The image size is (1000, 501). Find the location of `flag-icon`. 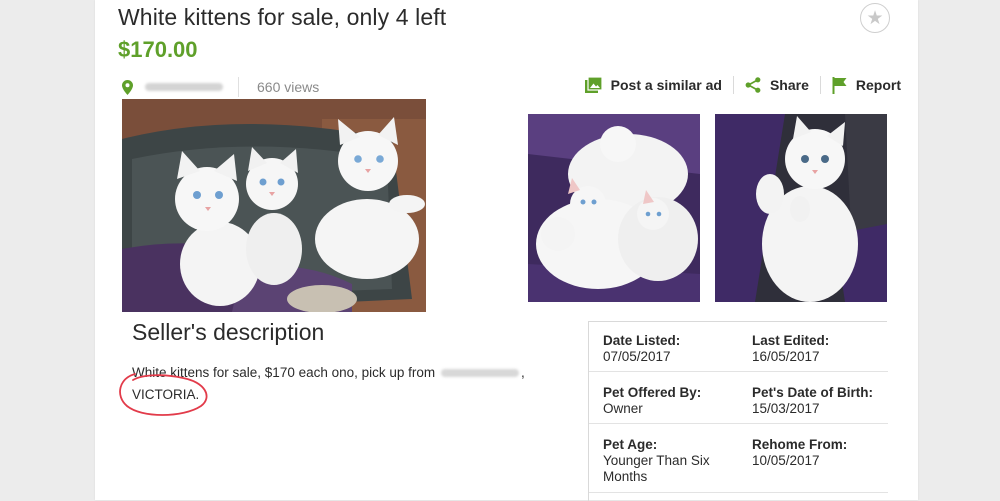

flag-icon is located at coordinates (839, 85).